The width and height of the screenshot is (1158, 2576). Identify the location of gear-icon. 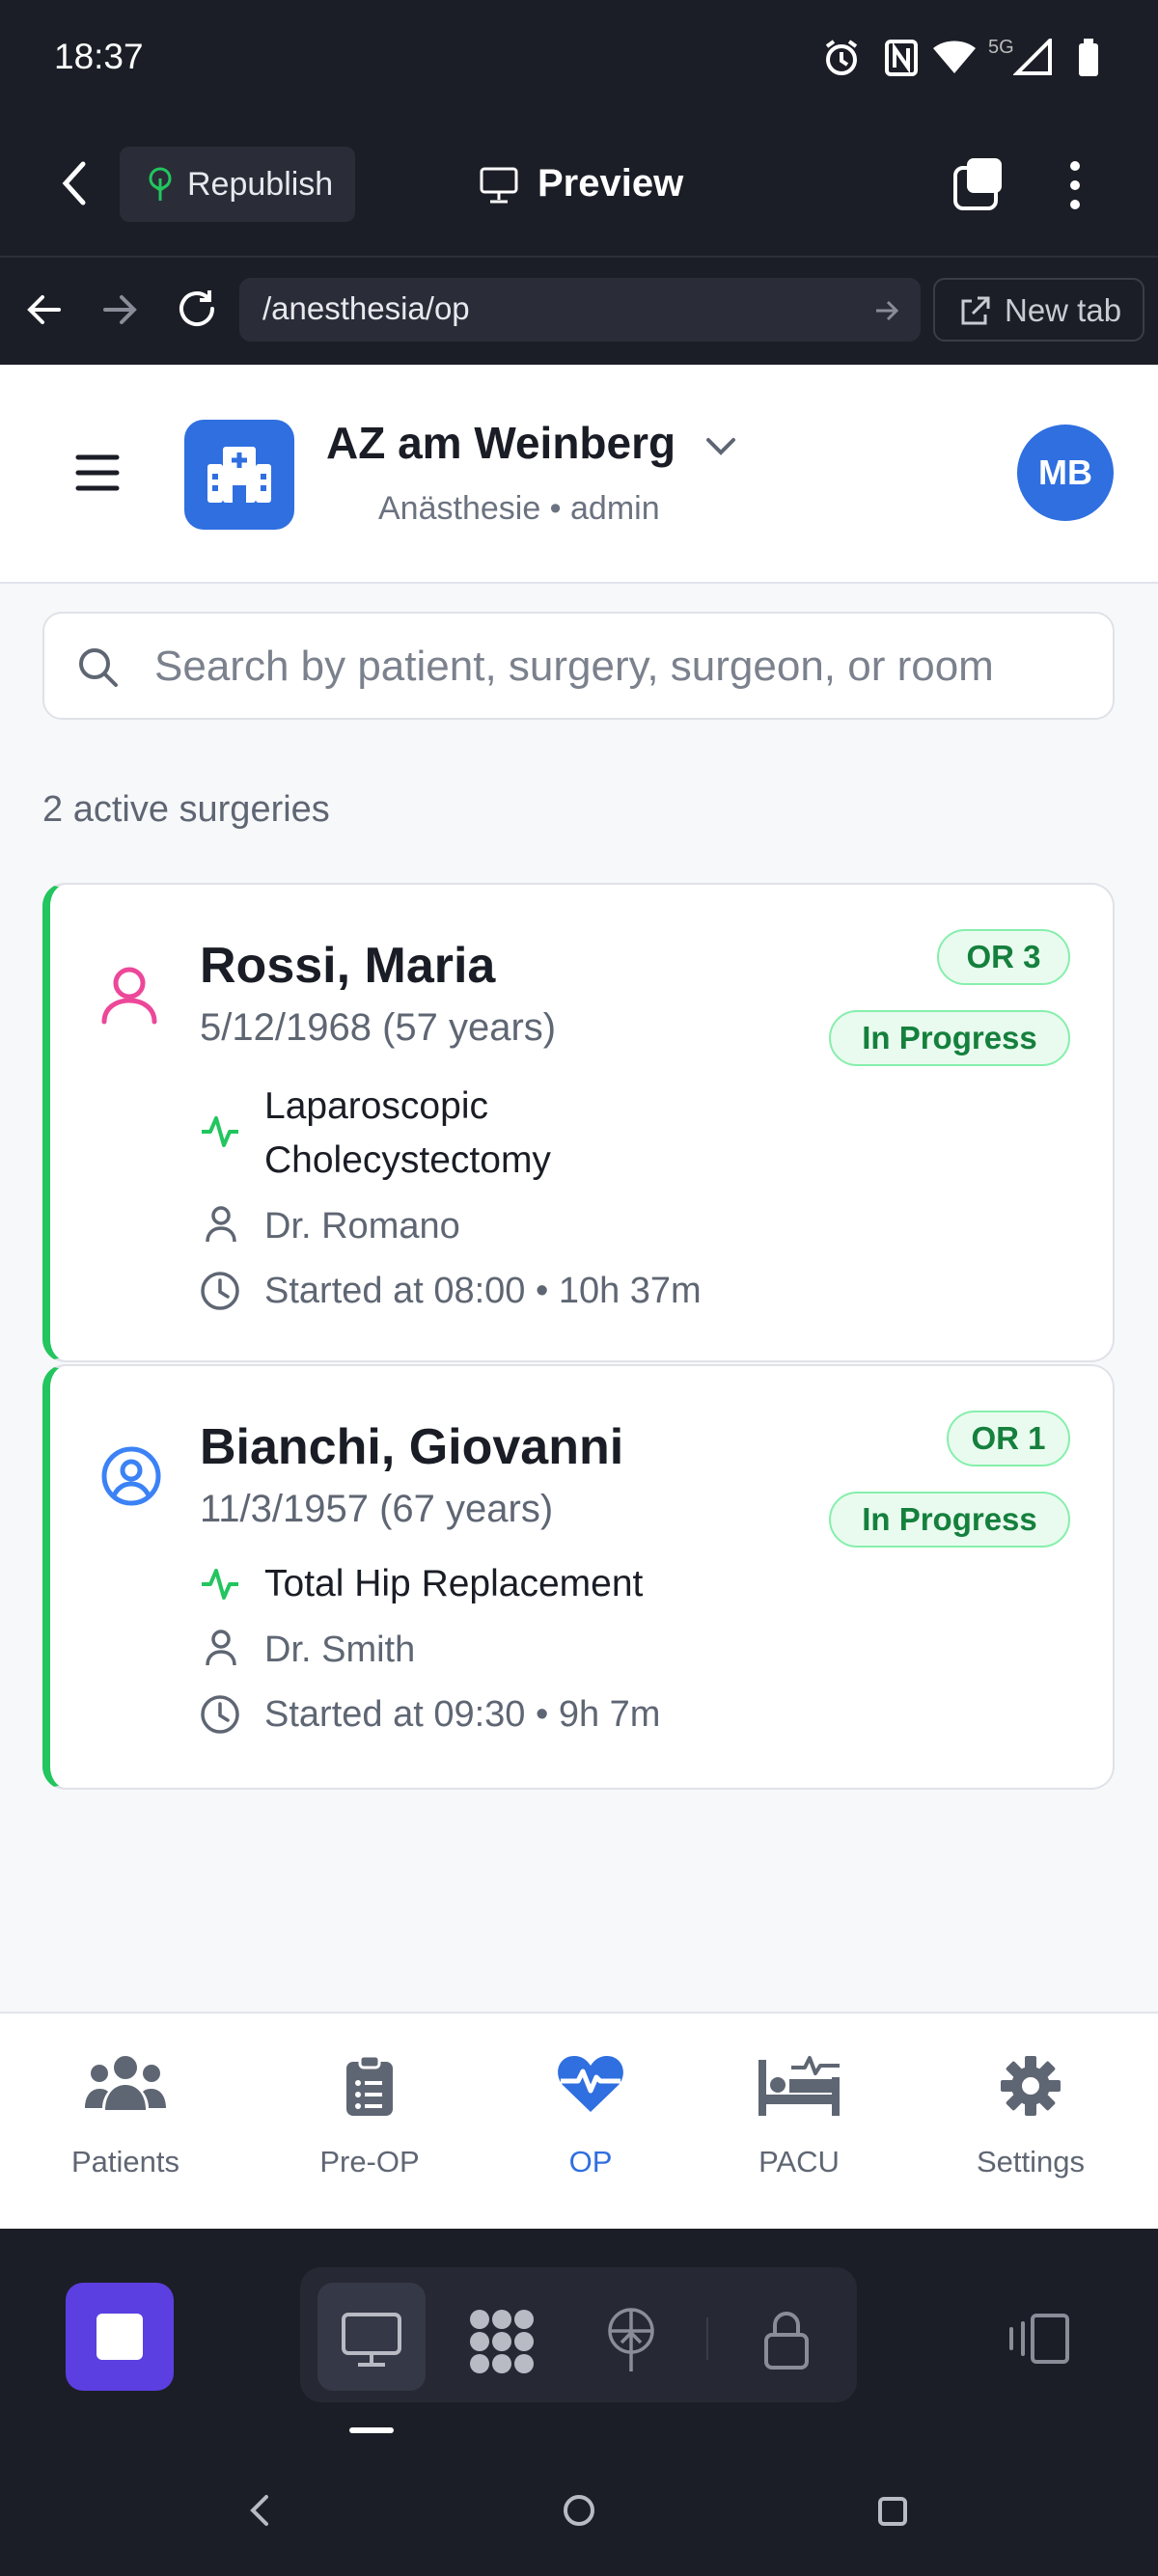
(1031, 2086).